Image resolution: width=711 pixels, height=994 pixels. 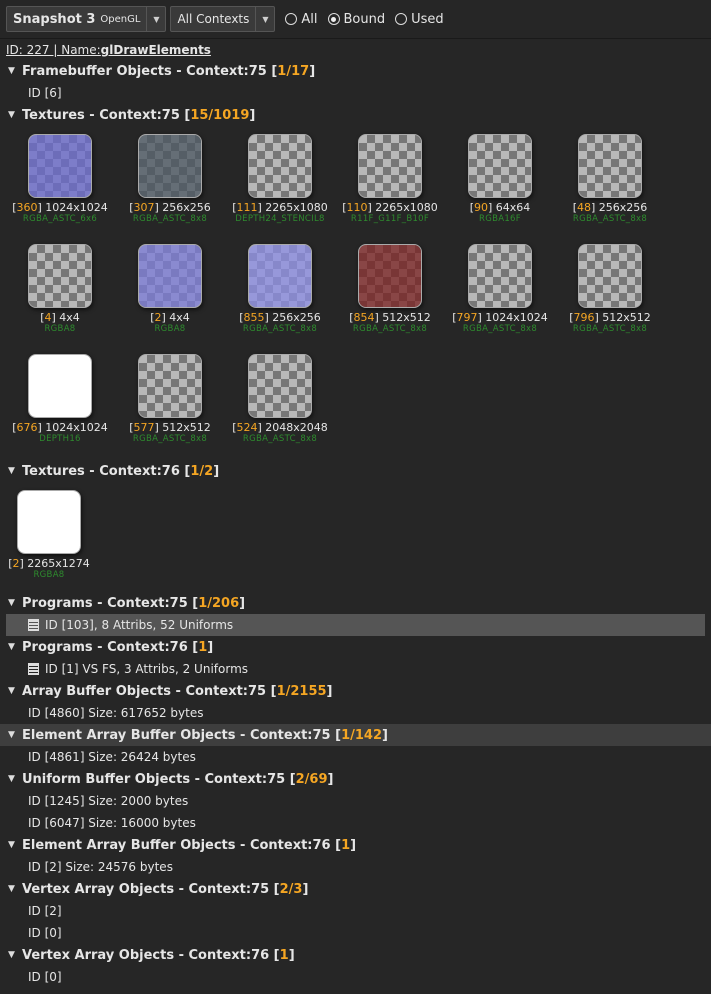 What do you see at coordinates (626, 317) in the screenshot?
I see `texture-size: 512x512` at bounding box center [626, 317].